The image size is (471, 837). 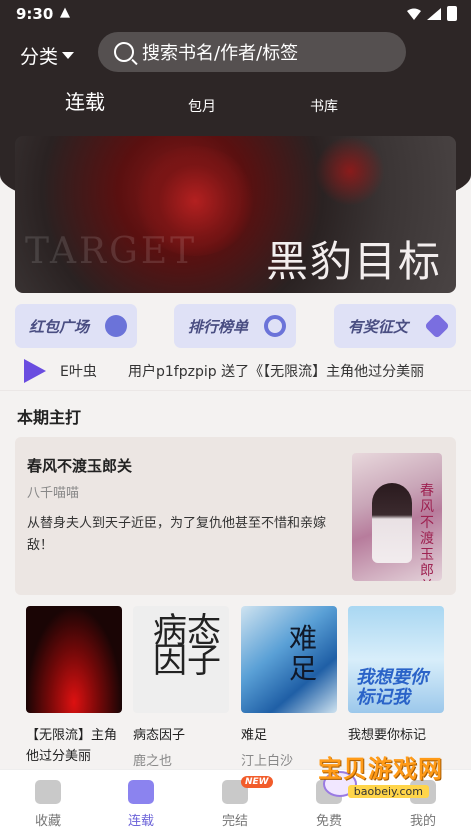 What do you see at coordinates (141, 792) in the screenshot?
I see `serial-icon` at bounding box center [141, 792].